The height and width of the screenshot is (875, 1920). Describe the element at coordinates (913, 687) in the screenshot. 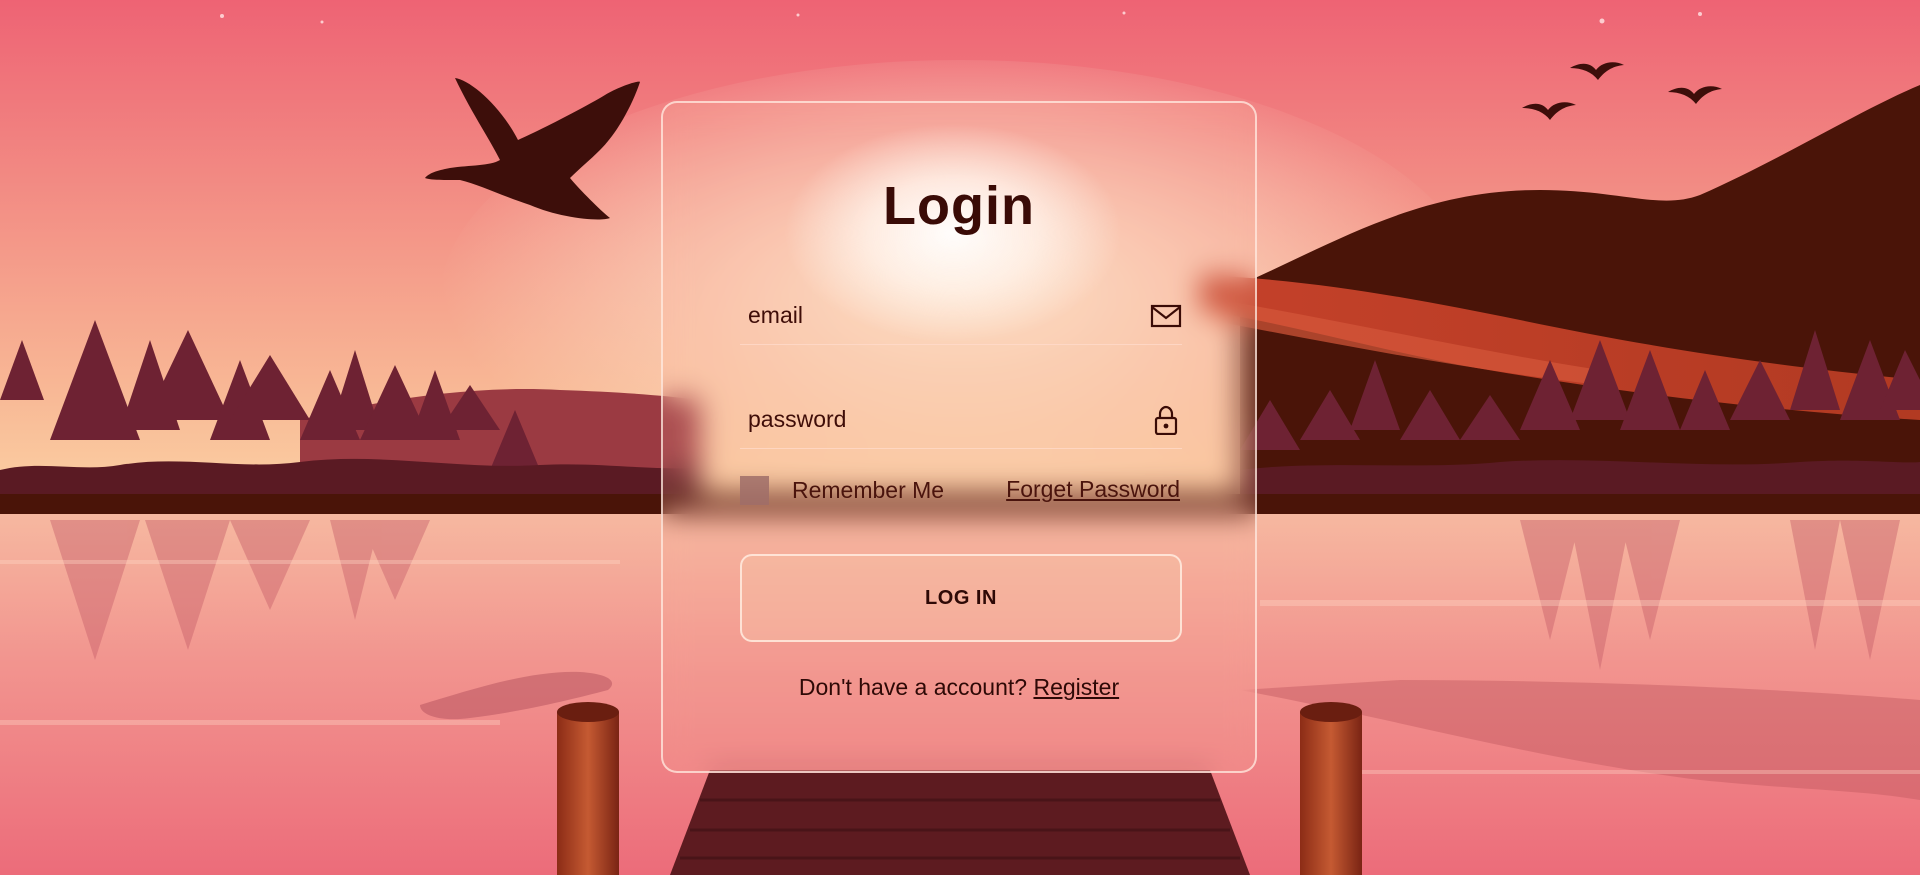

I see `register-text: Don't have a account?` at that location.